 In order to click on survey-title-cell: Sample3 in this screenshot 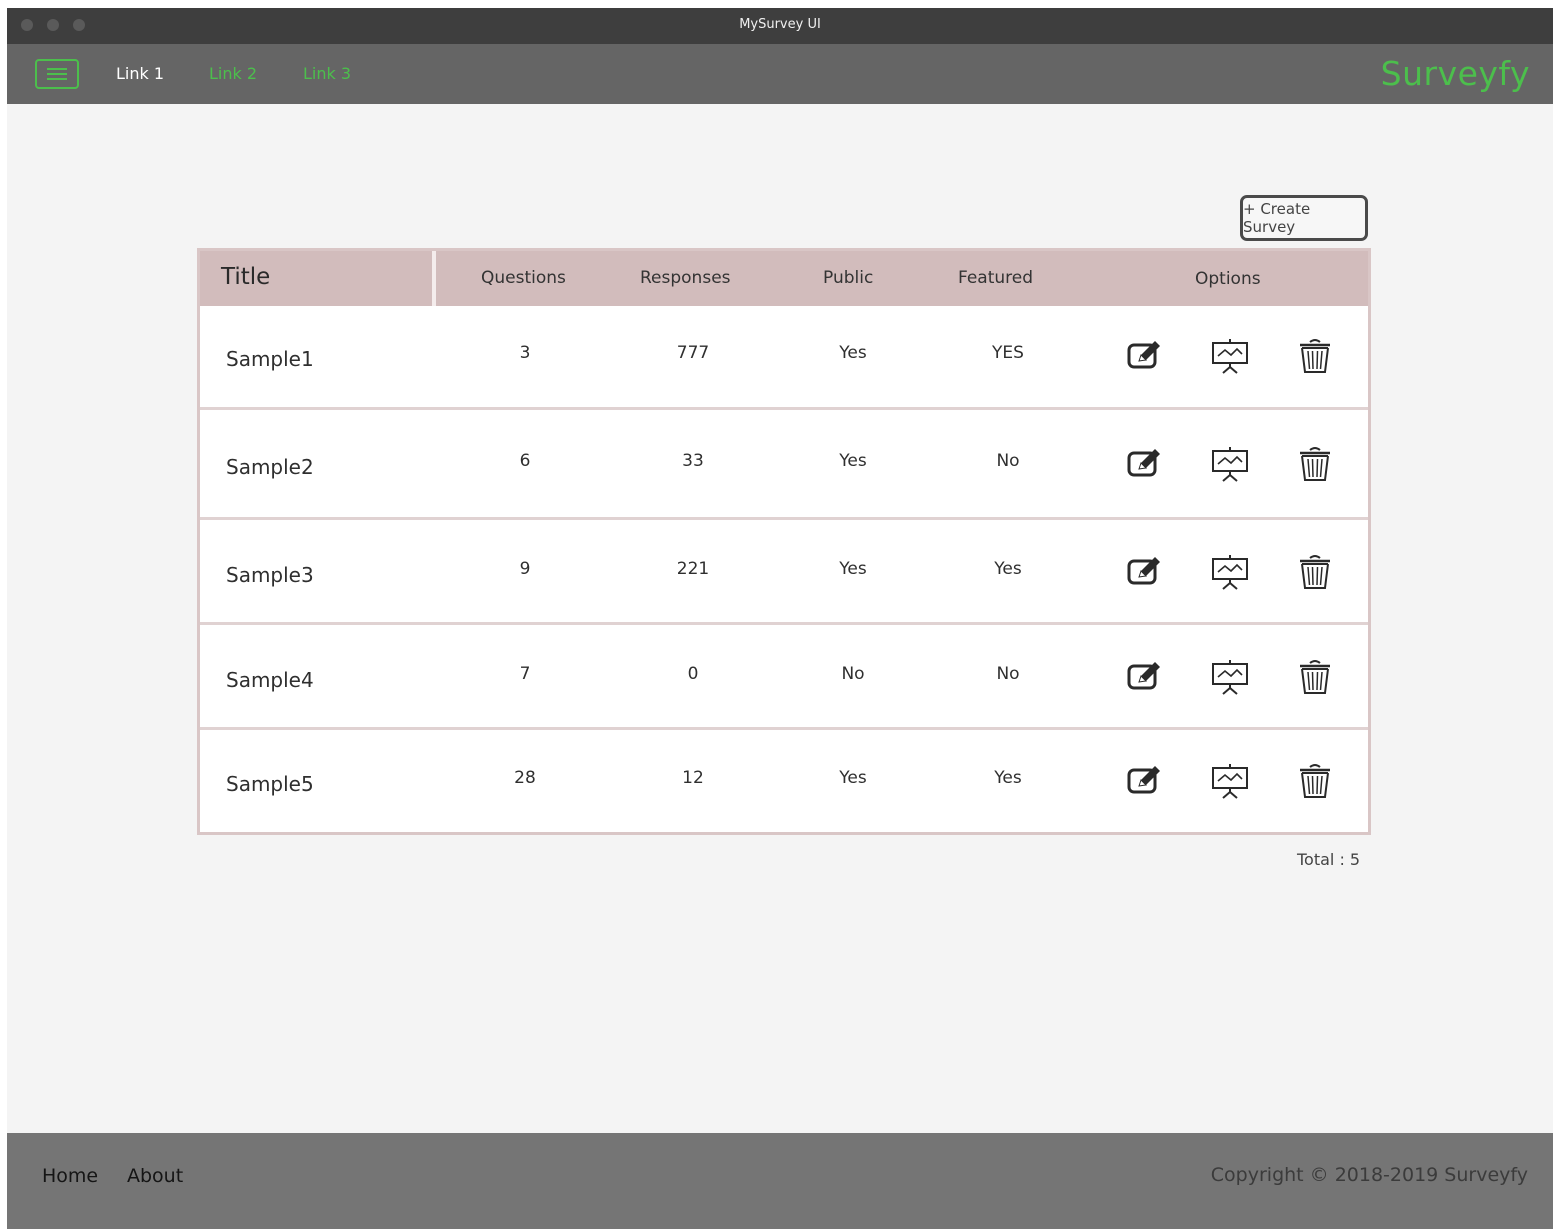, I will do `click(270, 575)`.